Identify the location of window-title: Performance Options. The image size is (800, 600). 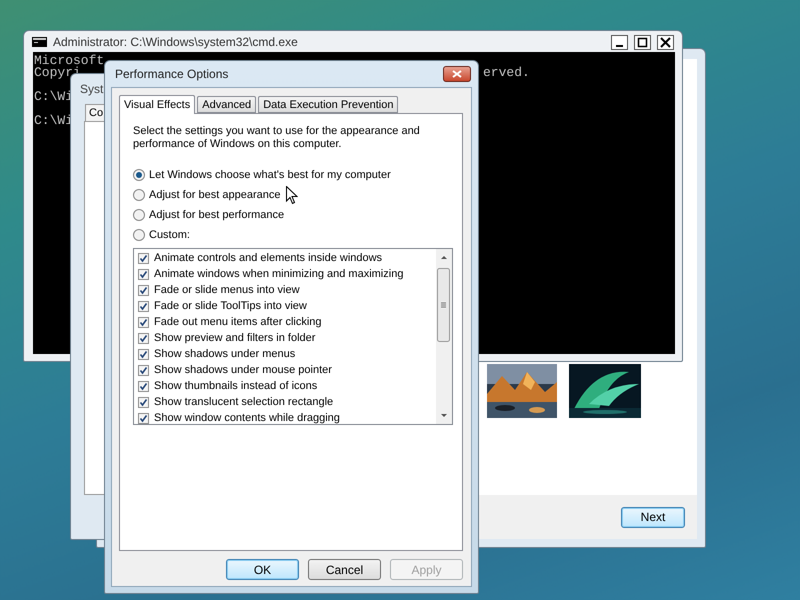
(172, 74).